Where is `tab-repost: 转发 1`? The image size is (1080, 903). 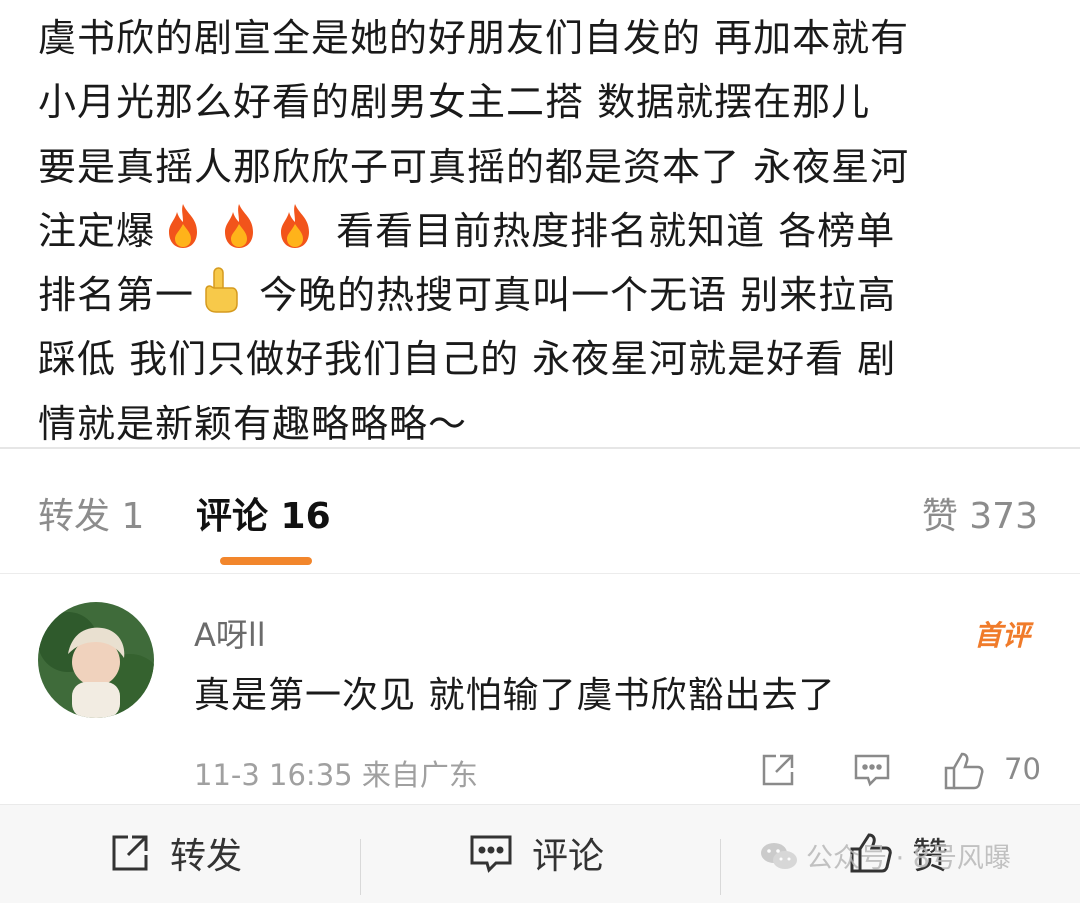
tab-repost: 转发 1 is located at coordinates (91, 517).